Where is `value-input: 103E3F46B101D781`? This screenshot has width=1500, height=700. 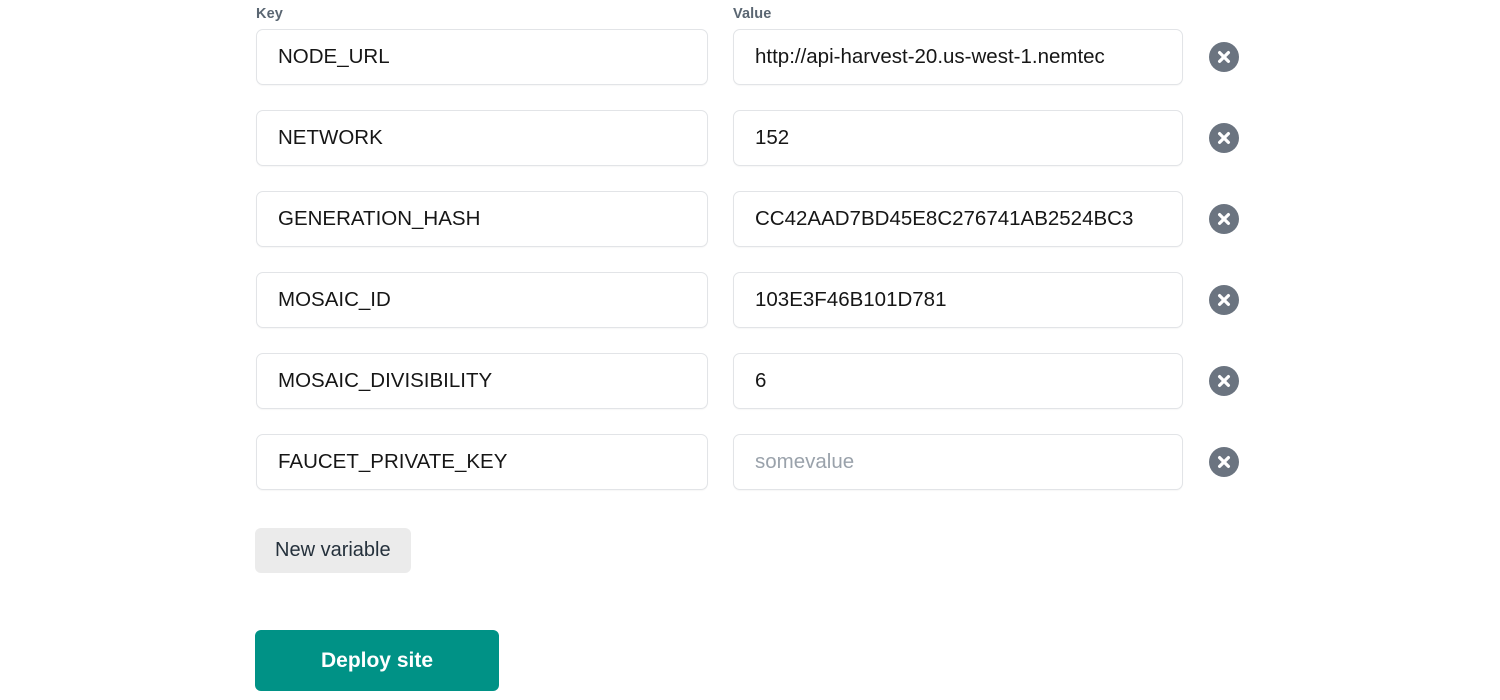 value-input: 103E3F46B101D781 is located at coordinates (958, 300).